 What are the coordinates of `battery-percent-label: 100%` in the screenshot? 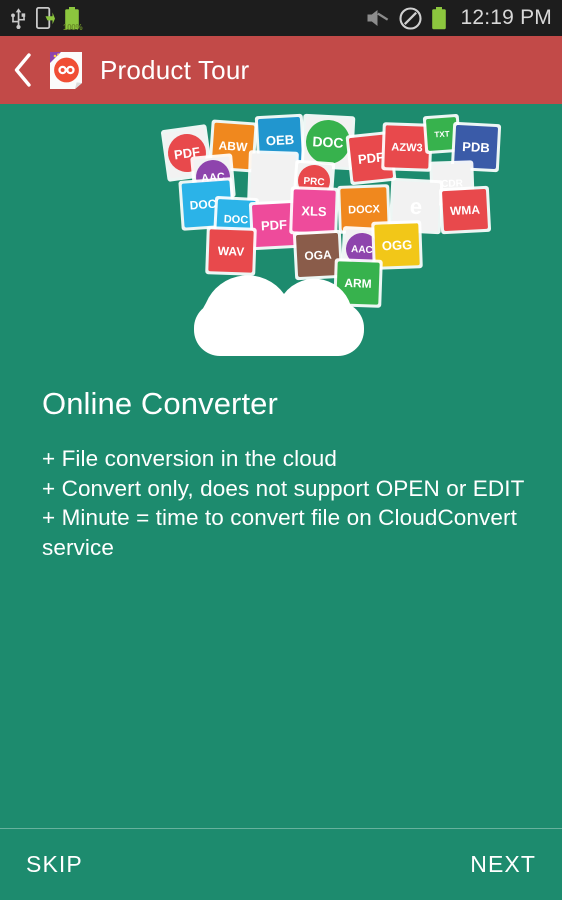 It's located at (73, 27).